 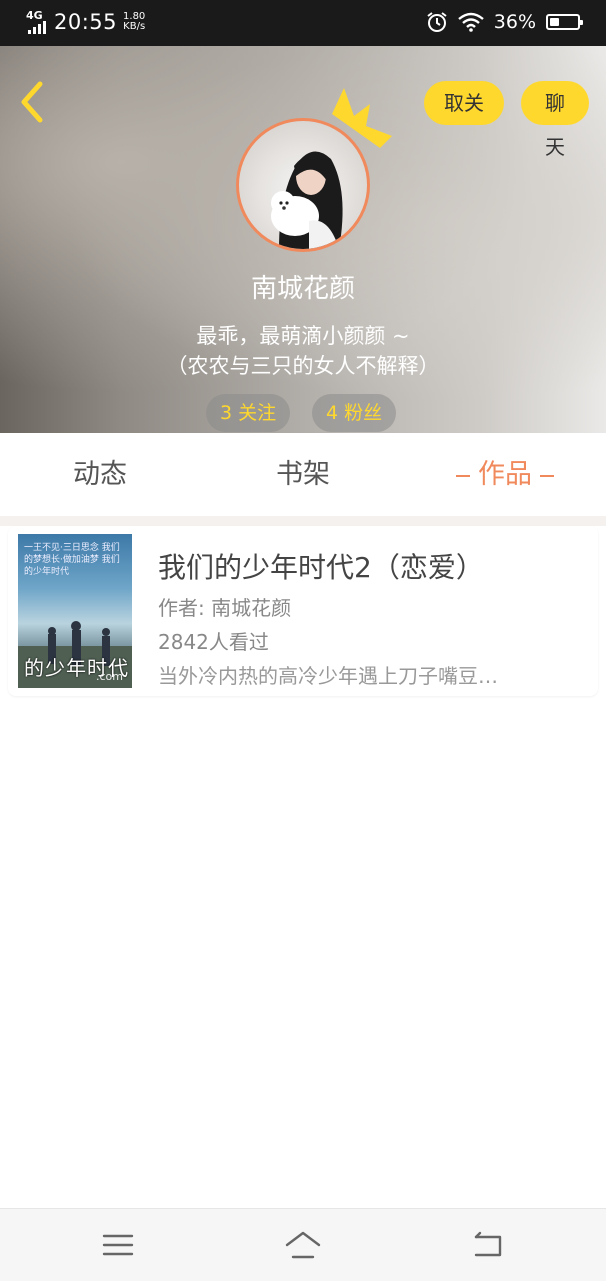 I want to click on tab-indicator-right, so click(x=547, y=475).